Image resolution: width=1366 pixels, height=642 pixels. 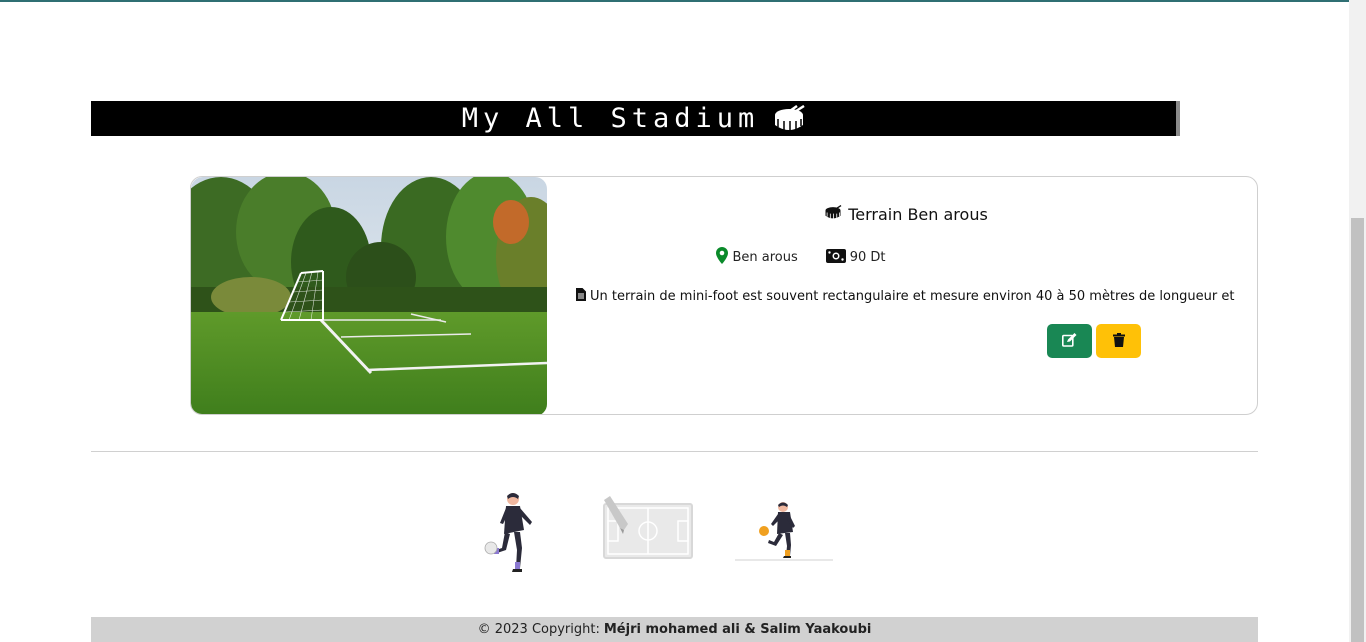 What do you see at coordinates (674, 451) in the screenshot?
I see `section-divider` at bounding box center [674, 451].